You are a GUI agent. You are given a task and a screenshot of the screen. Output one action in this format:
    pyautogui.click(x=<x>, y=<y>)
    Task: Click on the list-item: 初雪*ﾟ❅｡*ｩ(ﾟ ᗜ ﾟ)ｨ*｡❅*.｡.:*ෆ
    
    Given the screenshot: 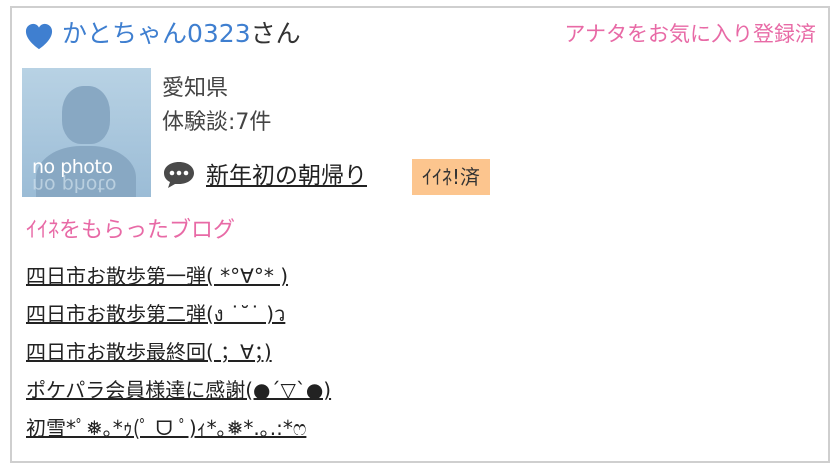 What is the action you would take?
    pyautogui.click(x=178, y=430)
    